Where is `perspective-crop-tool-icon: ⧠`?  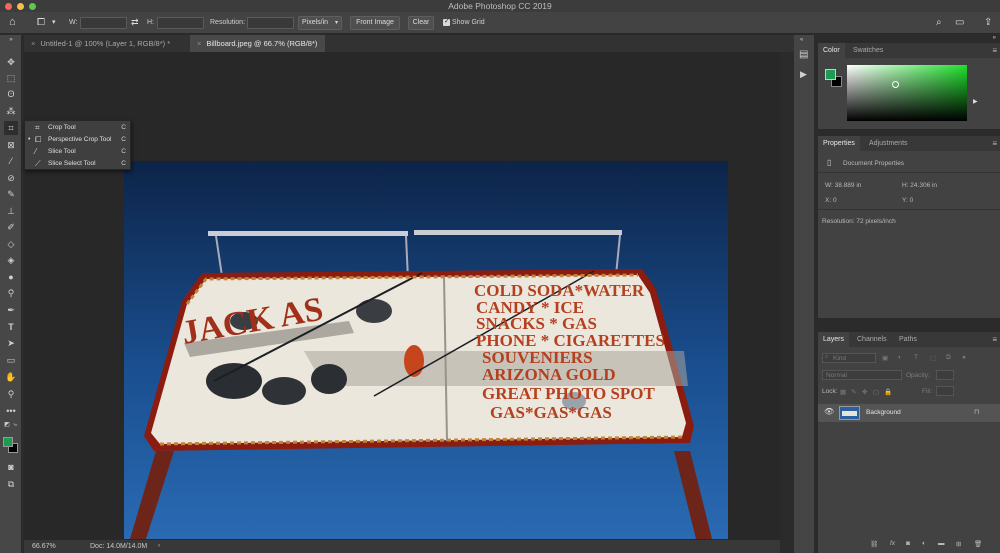 perspective-crop-tool-icon: ⧠ is located at coordinates (41, 22).